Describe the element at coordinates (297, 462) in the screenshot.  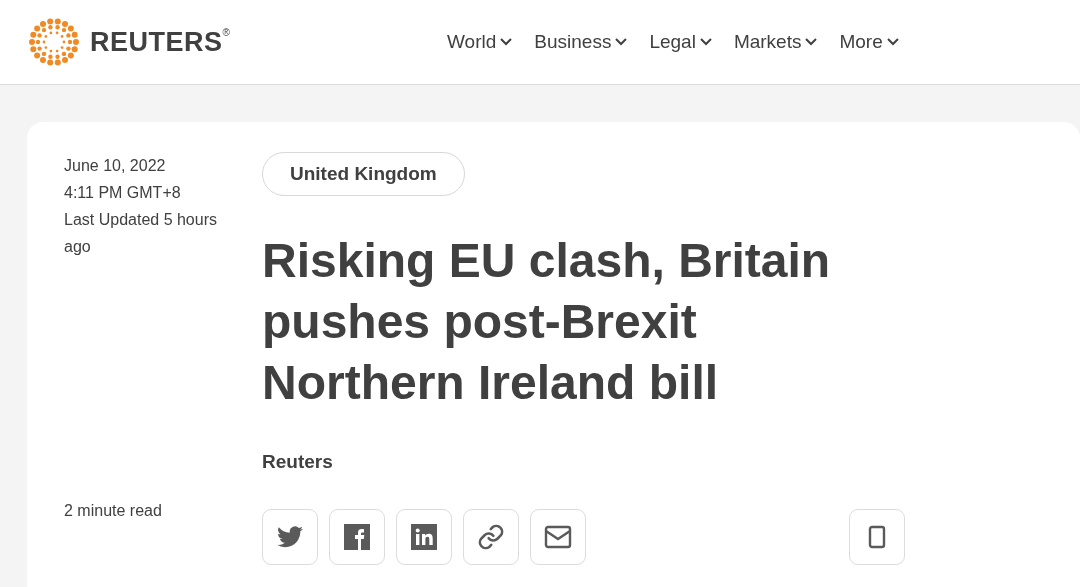
I see `byline: Reuters` at that location.